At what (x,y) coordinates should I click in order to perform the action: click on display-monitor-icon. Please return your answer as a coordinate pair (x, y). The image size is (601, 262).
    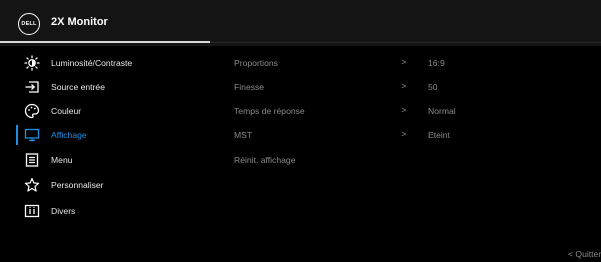
    Looking at the image, I should click on (32, 135).